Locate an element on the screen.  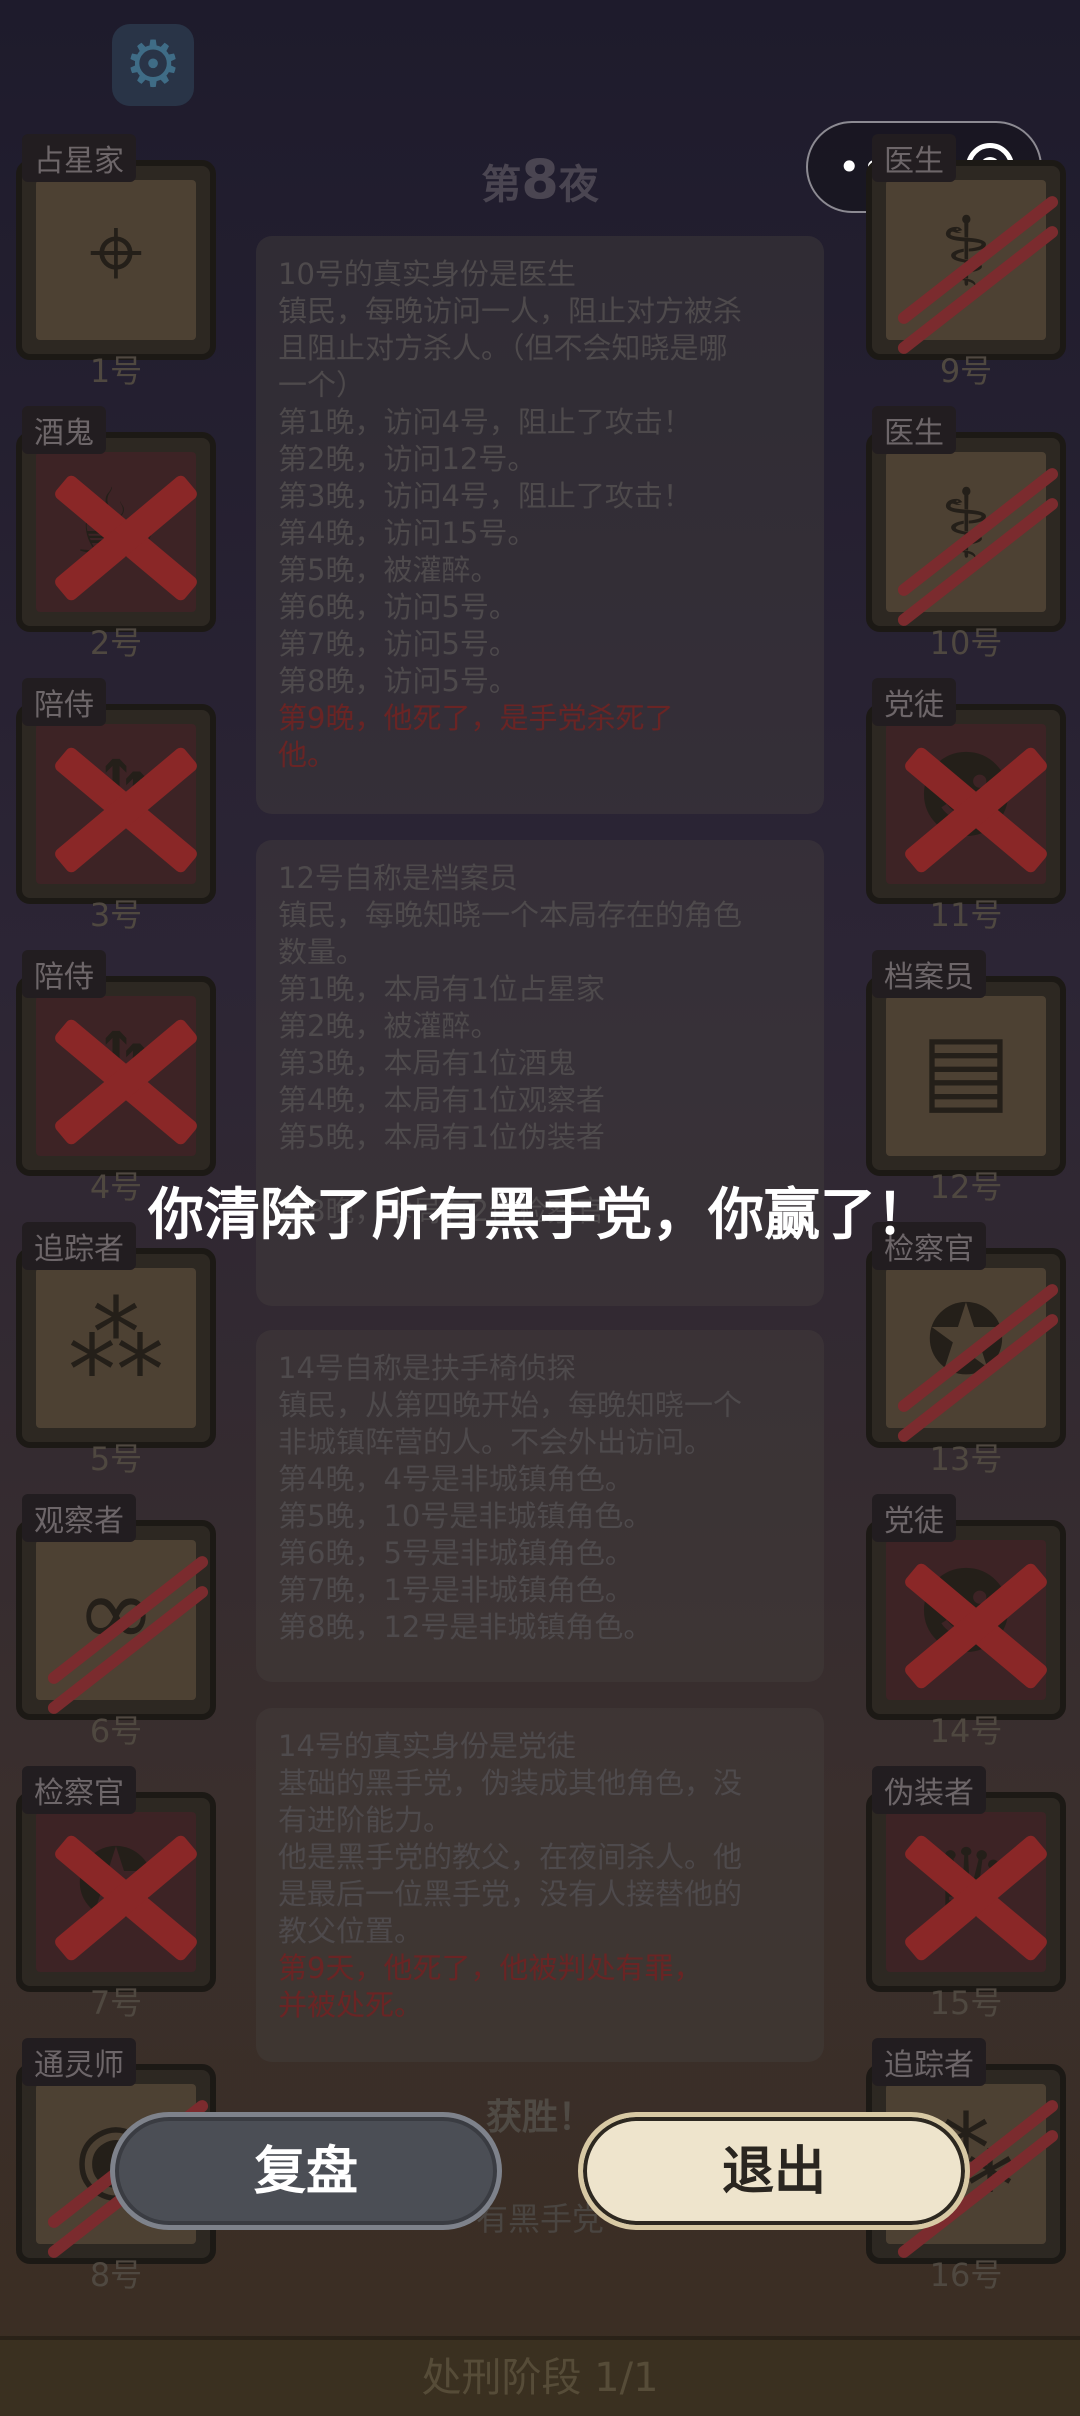
player-number: 15号 is located at coordinates (966, 2003).